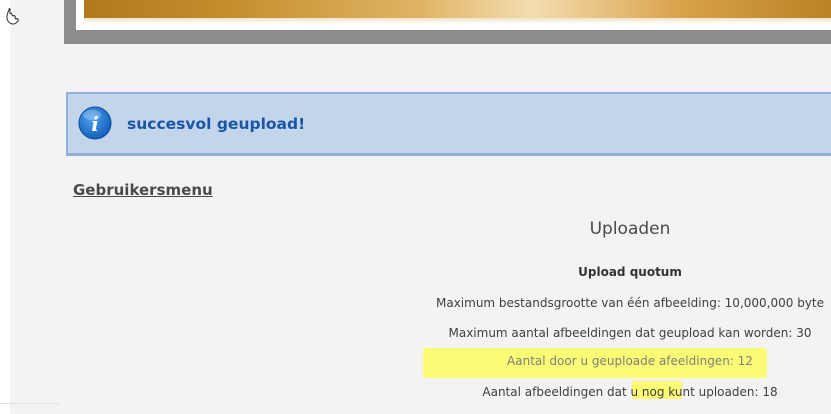  I want to click on user-menu-link: Gebruikersmenu, so click(143, 190).